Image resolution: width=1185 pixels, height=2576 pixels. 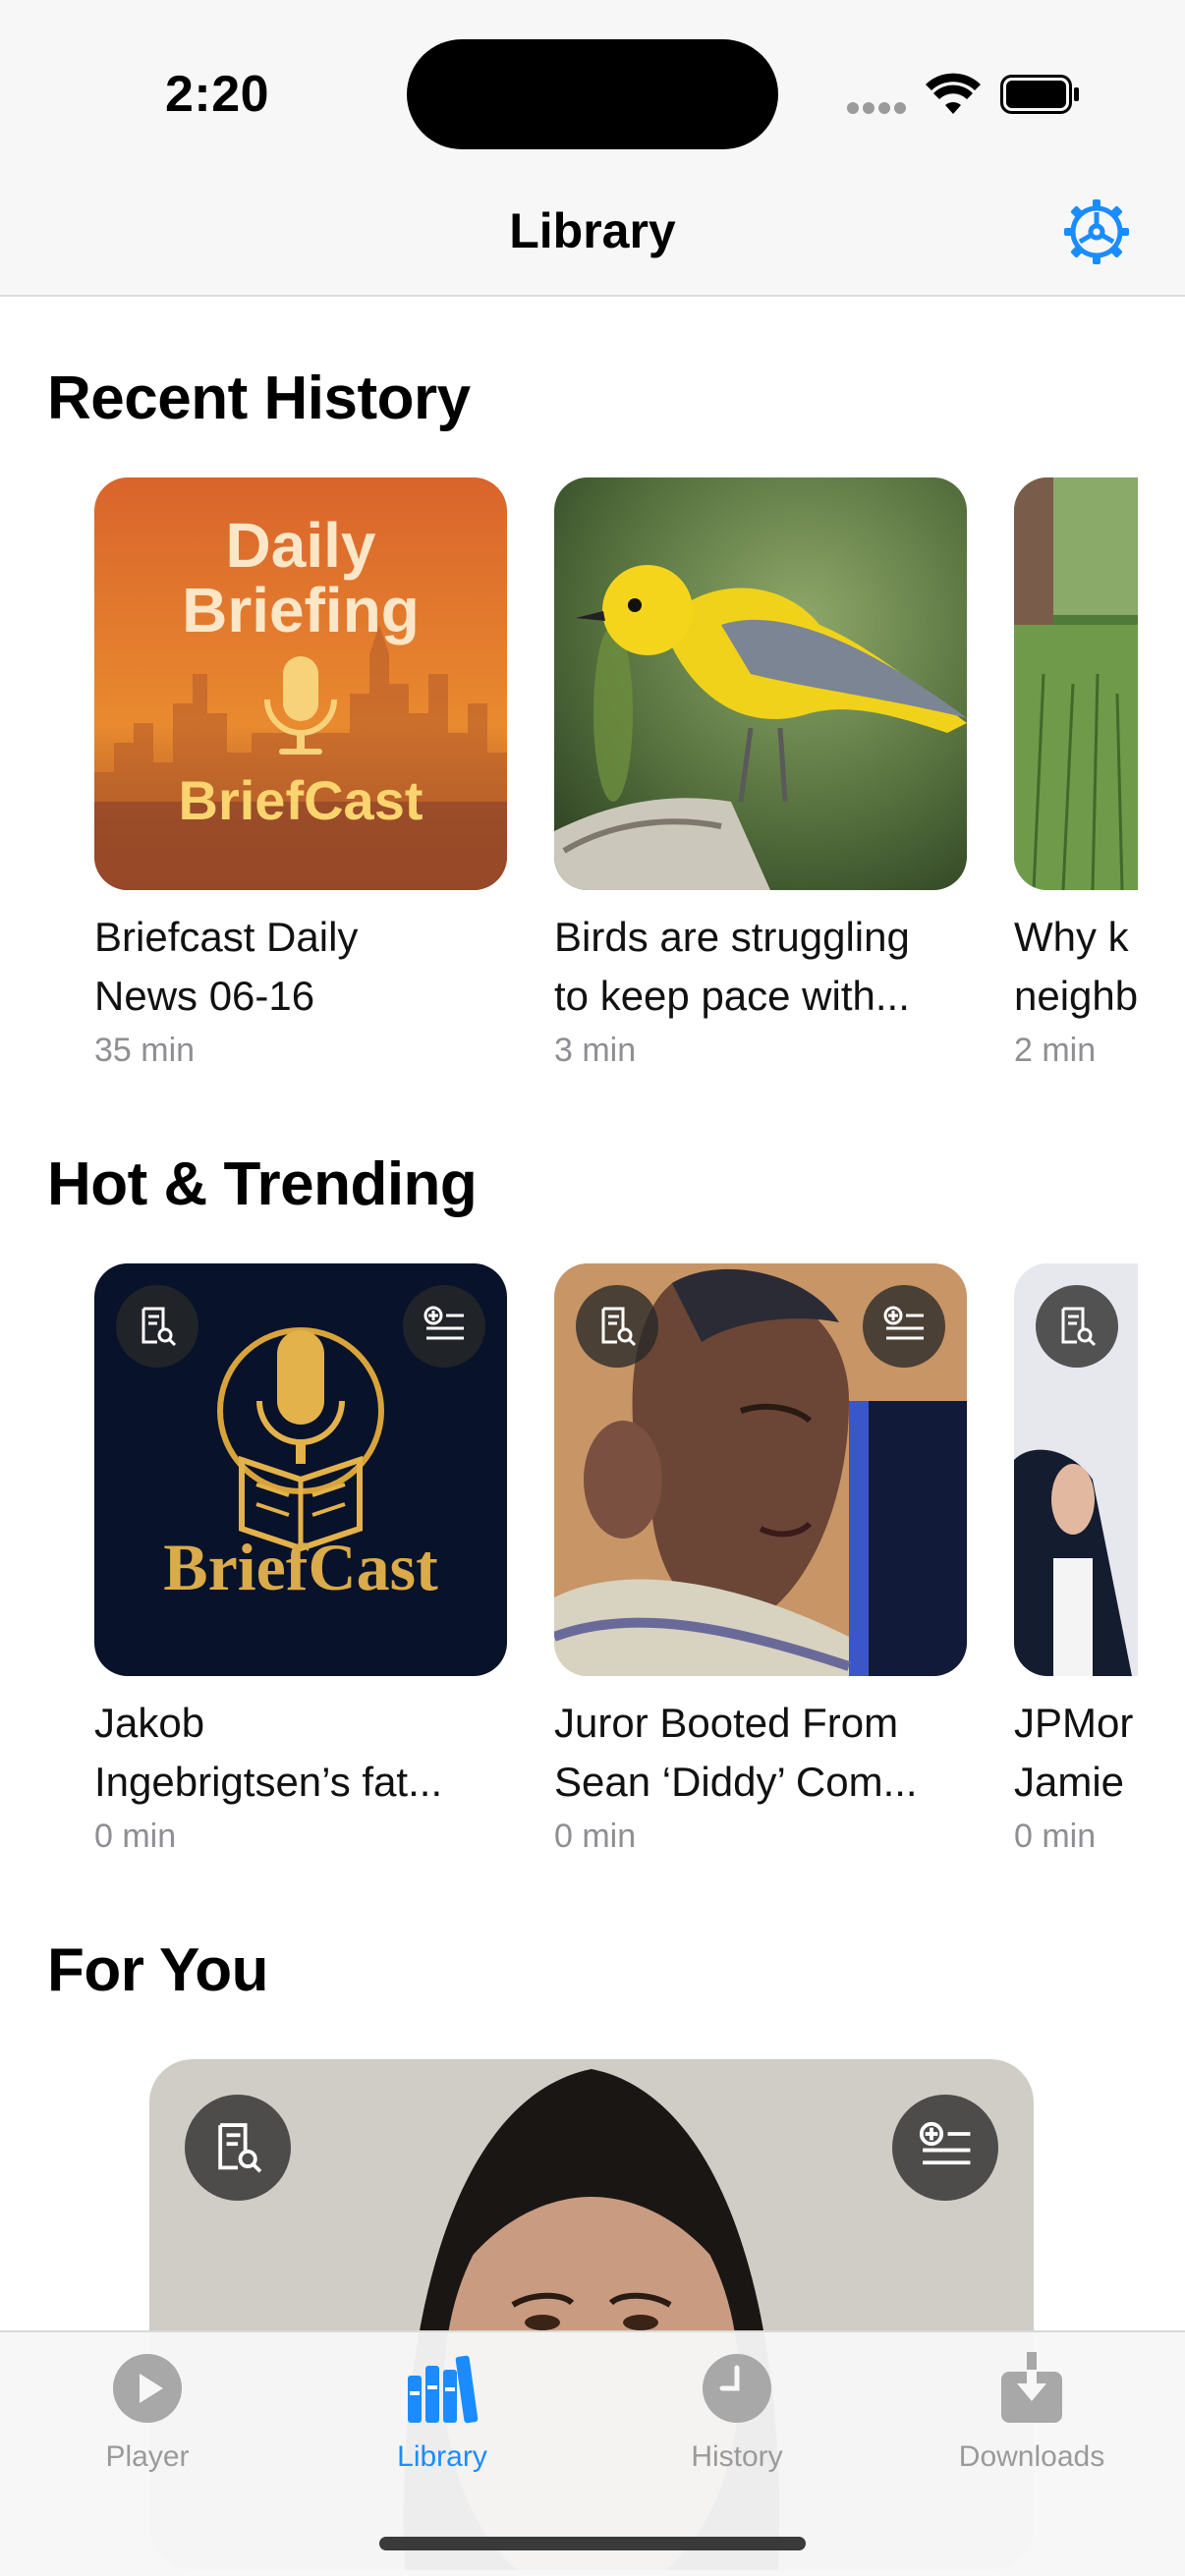 What do you see at coordinates (262, 1184) in the screenshot?
I see `section-title-hot-trending: Hot & Trending` at bounding box center [262, 1184].